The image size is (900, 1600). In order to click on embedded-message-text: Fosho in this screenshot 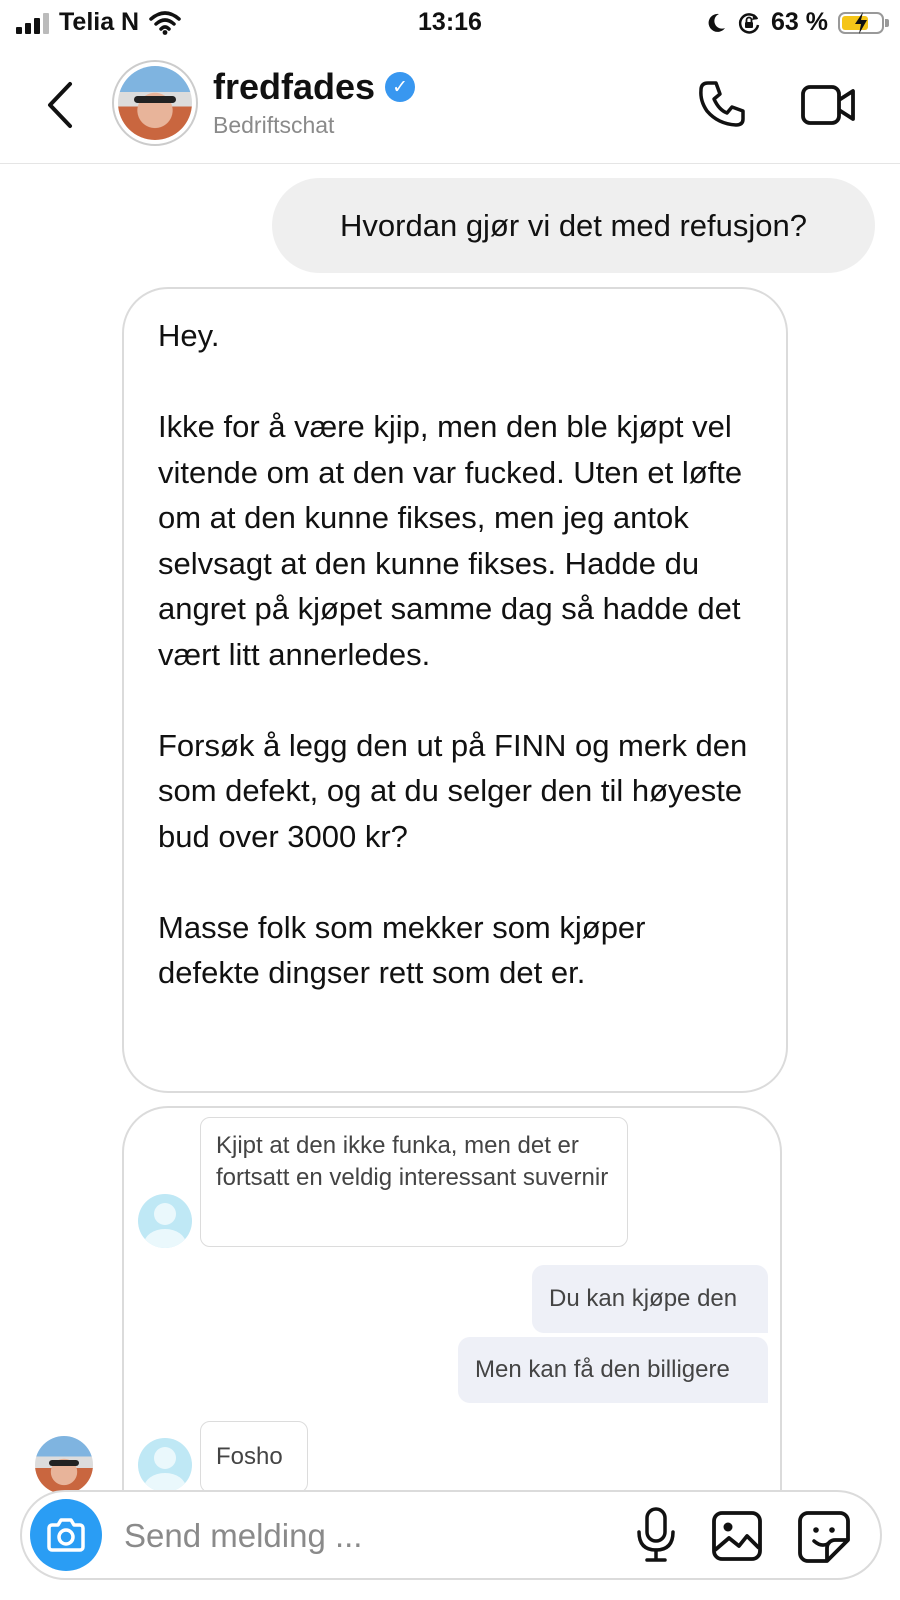, I will do `click(249, 1456)`.